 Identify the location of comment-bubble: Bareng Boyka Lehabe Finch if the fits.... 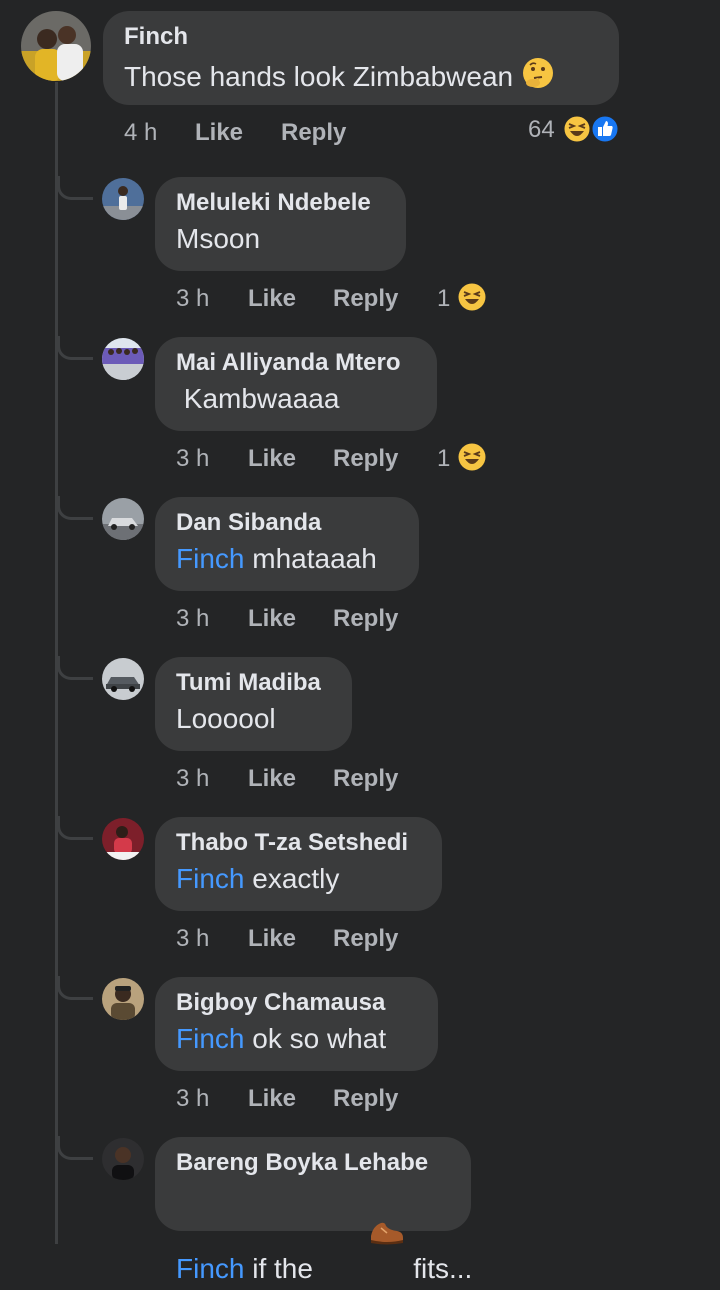
(313, 1210).